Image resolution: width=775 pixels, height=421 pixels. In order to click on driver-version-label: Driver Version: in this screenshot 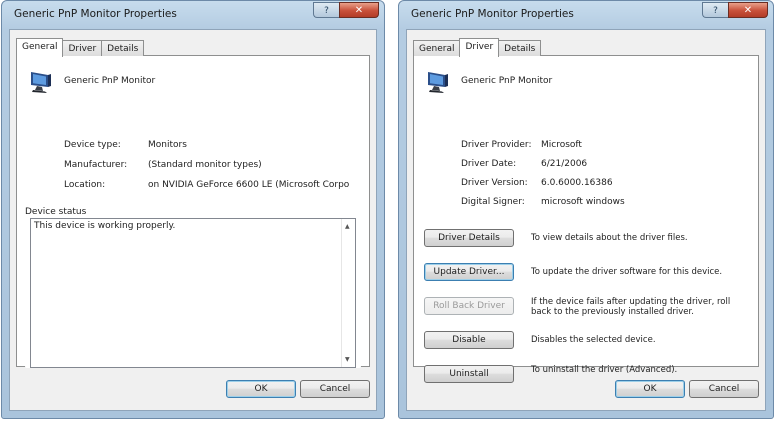, I will do `click(494, 183)`.